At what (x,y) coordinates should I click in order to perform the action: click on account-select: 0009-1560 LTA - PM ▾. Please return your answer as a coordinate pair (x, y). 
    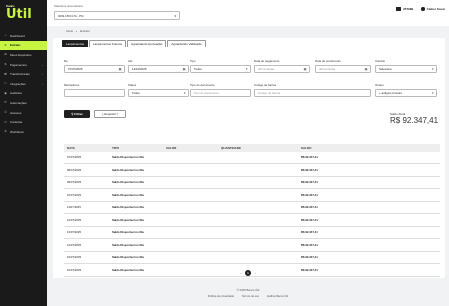
    Looking at the image, I should click on (117, 15).